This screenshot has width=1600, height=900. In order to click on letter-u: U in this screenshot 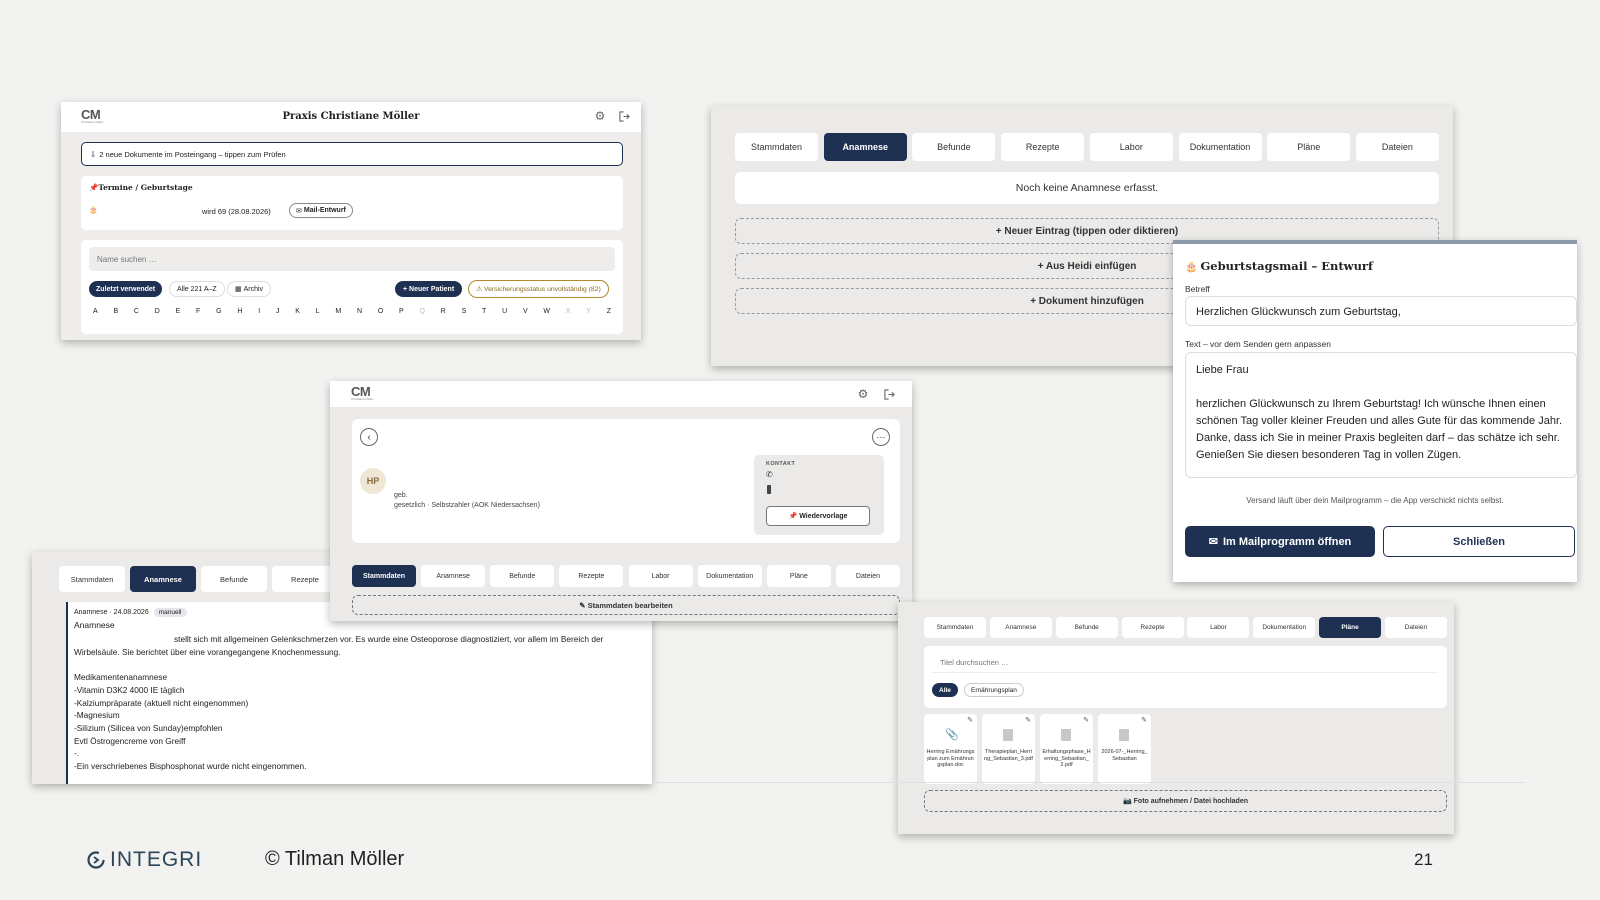, I will do `click(504, 315)`.